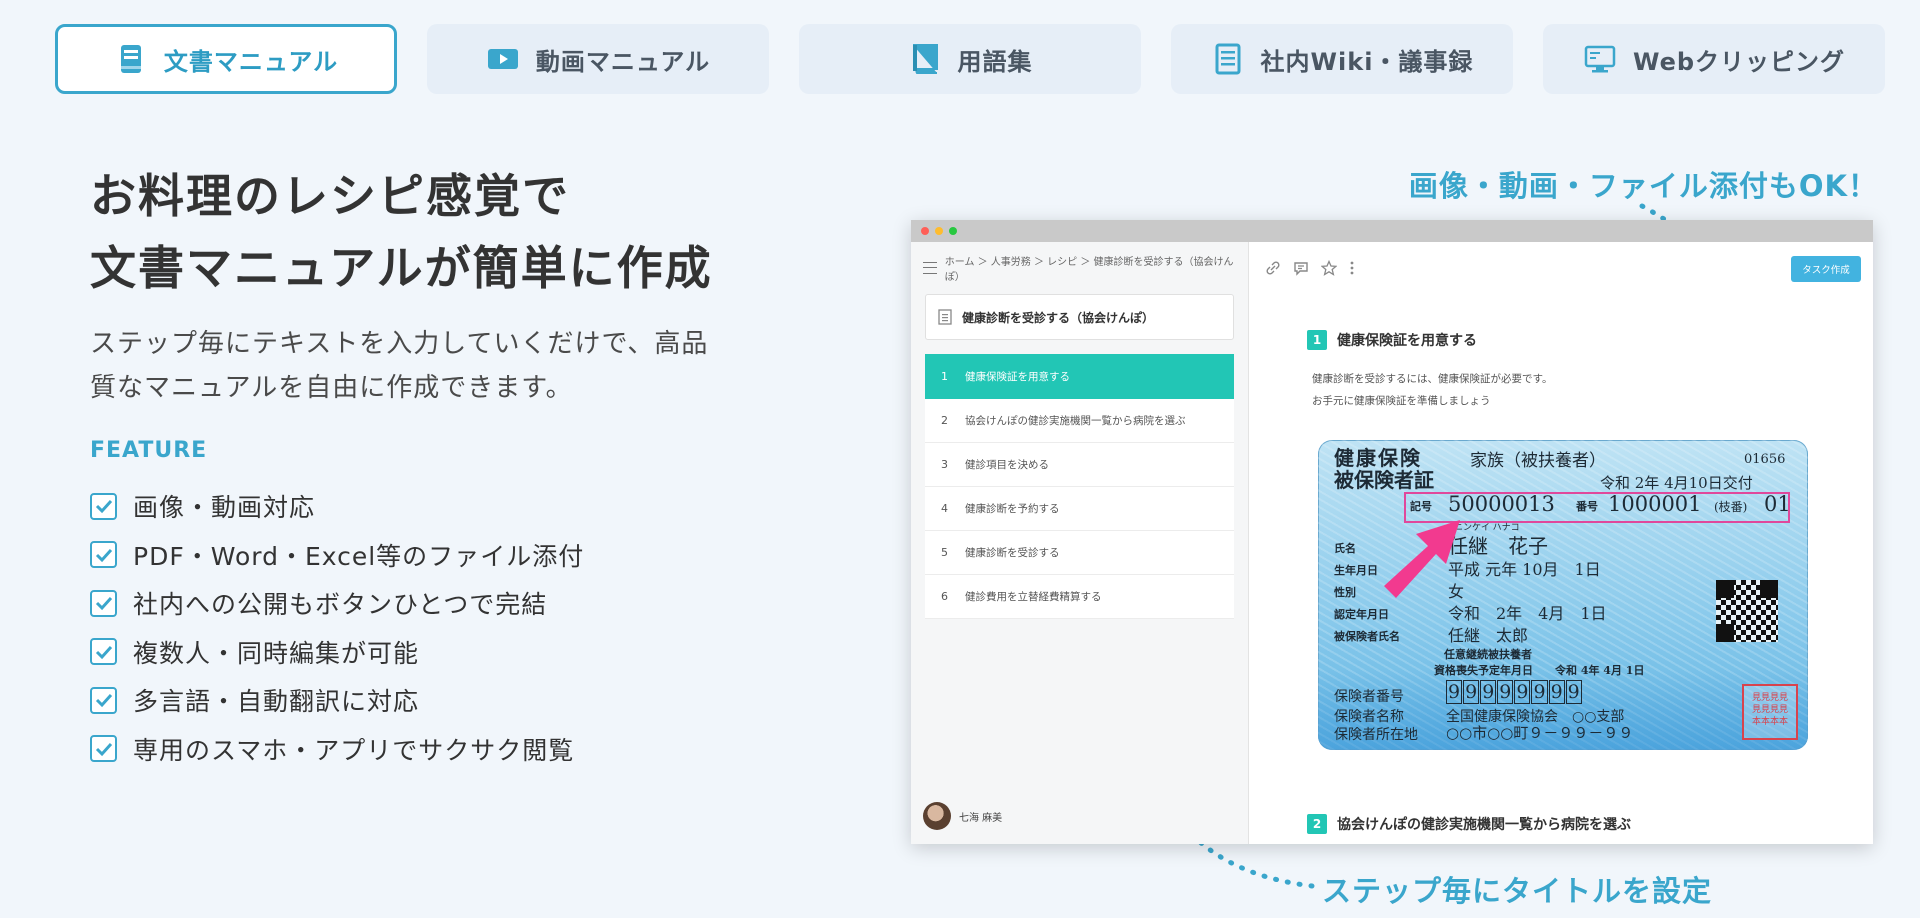 The width and height of the screenshot is (1920, 918). I want to click on section-text: 健康診断を受診するには、健康保険証が必要です。, so click(1432, 379).